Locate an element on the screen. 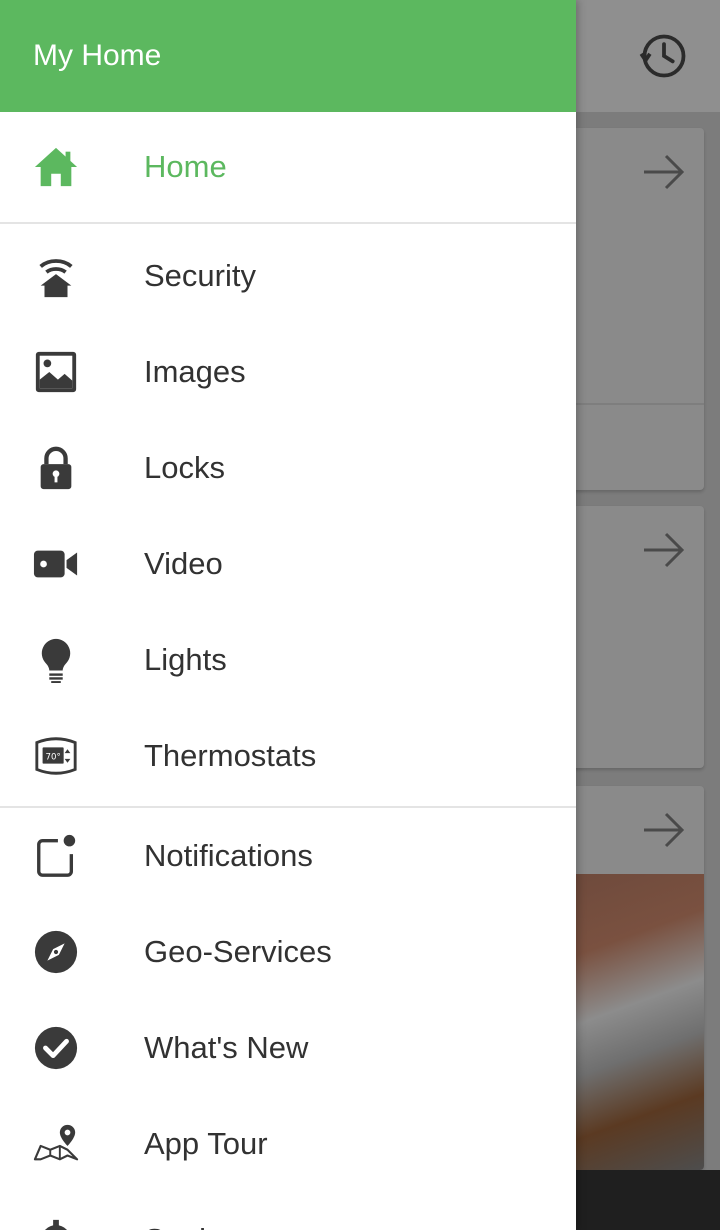  menu-label-home: Home is located at coordinates (185, 166).